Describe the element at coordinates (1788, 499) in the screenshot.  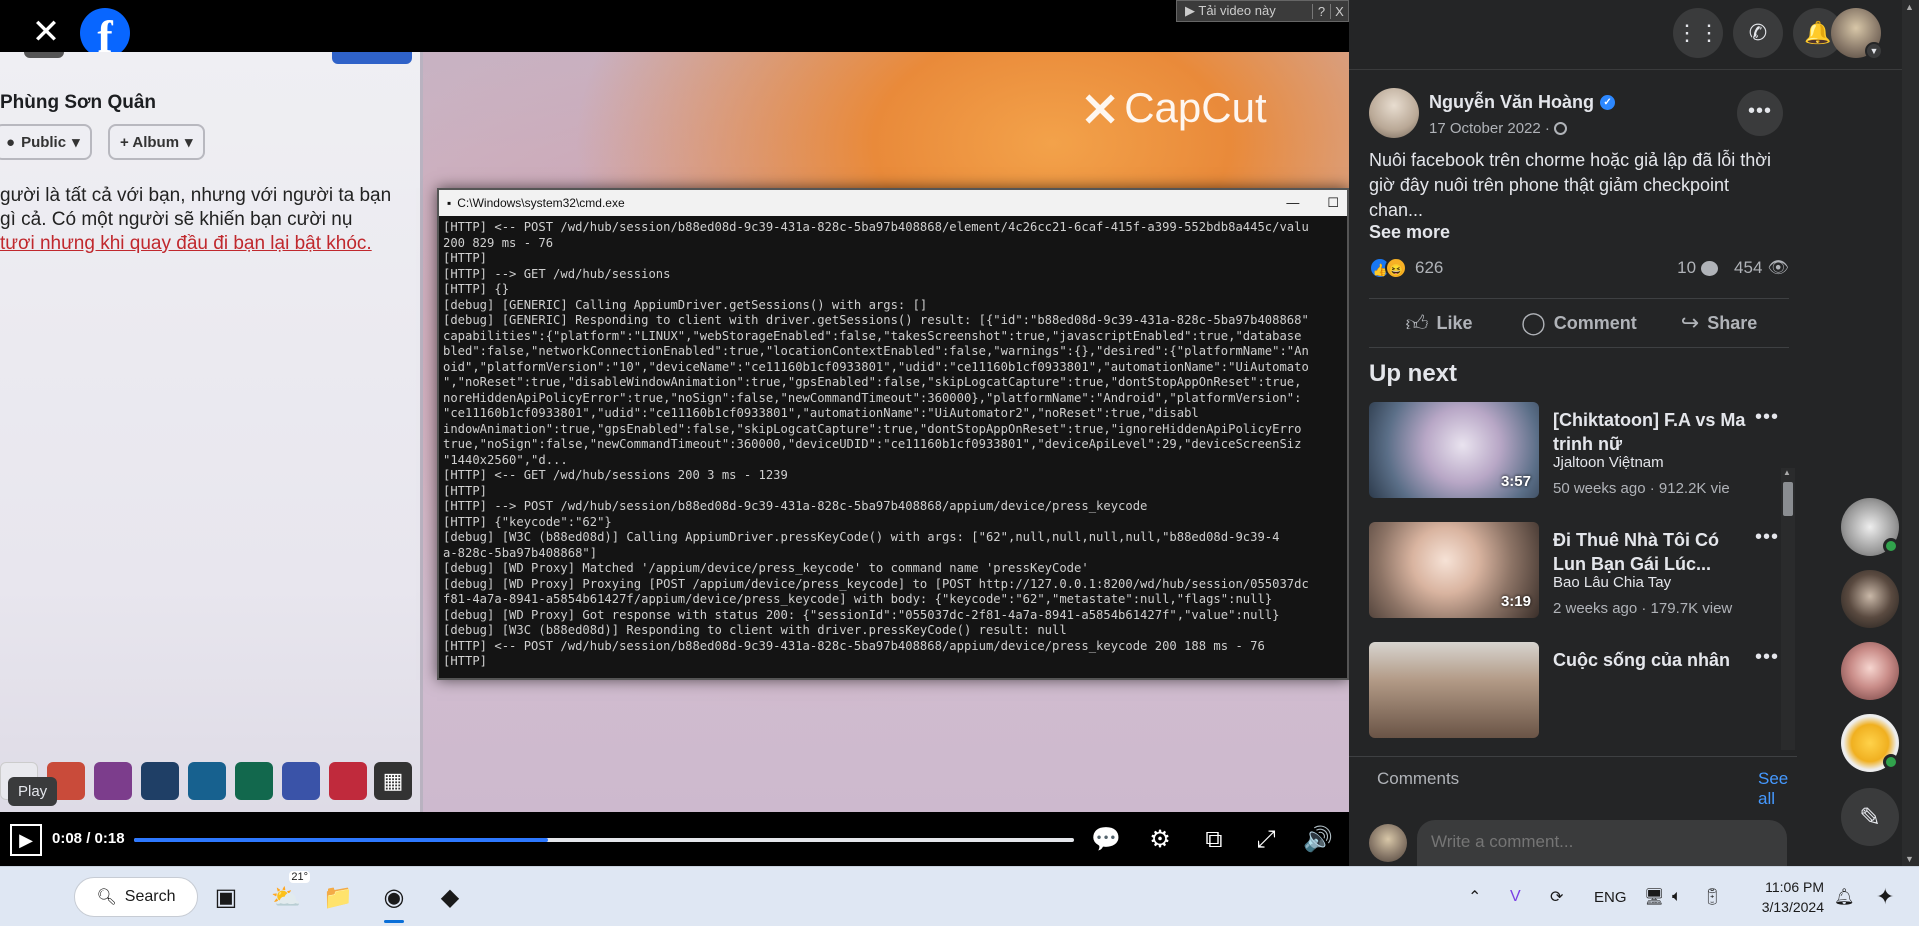
I see `scrollbar-thumb` at that location.